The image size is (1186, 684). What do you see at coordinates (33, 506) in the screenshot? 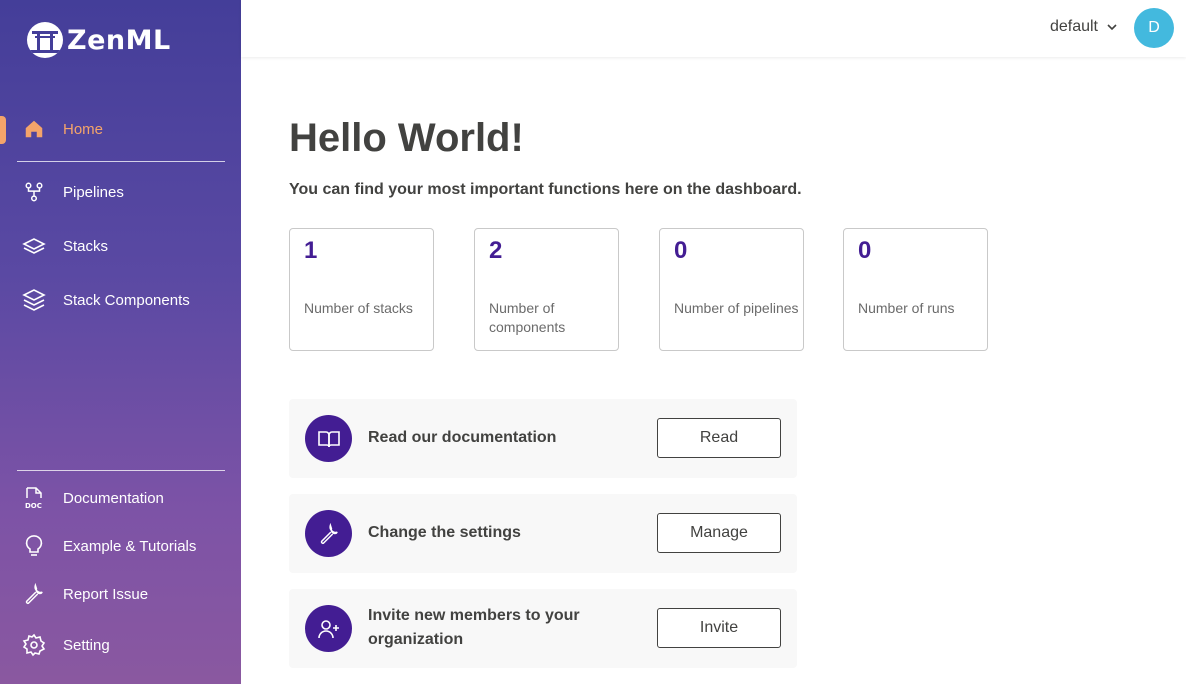
I see `svg-text: DOC` at bounding box center [33, 506].